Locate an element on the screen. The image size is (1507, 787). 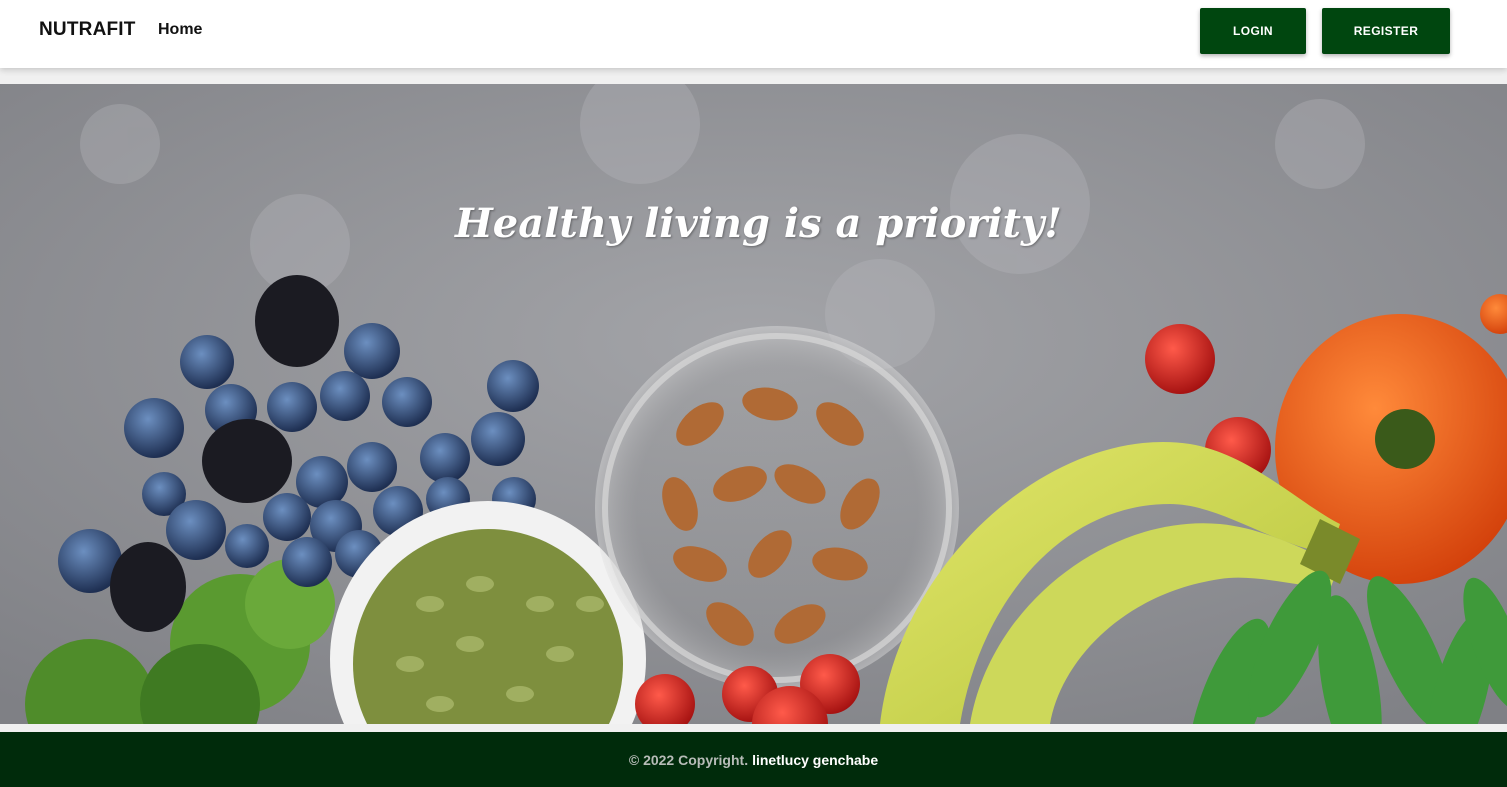
top-navbar: NUTRAFIT Home LOGIN REGISTER is located at coordinates (753, 34).